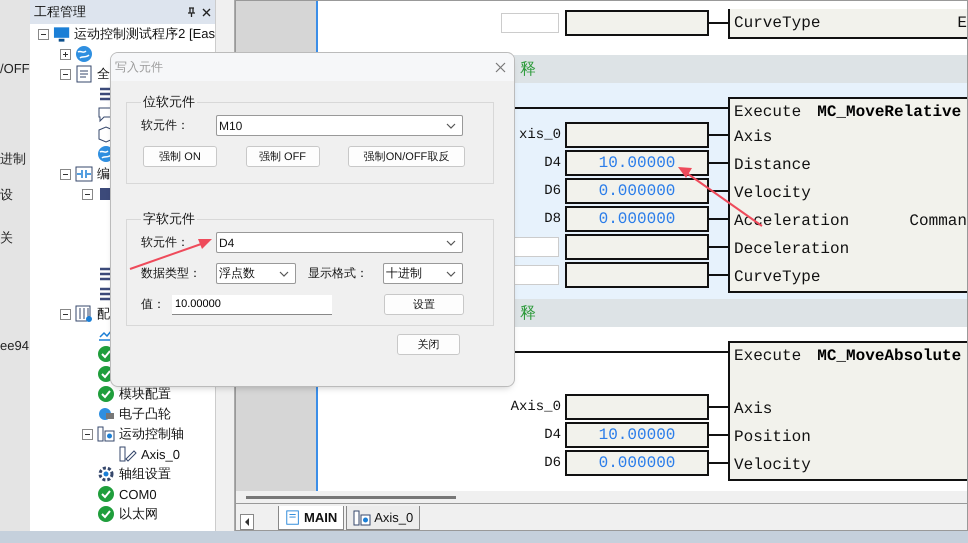  I want to click on force-button: 强制 OFF, so click(283, 156).